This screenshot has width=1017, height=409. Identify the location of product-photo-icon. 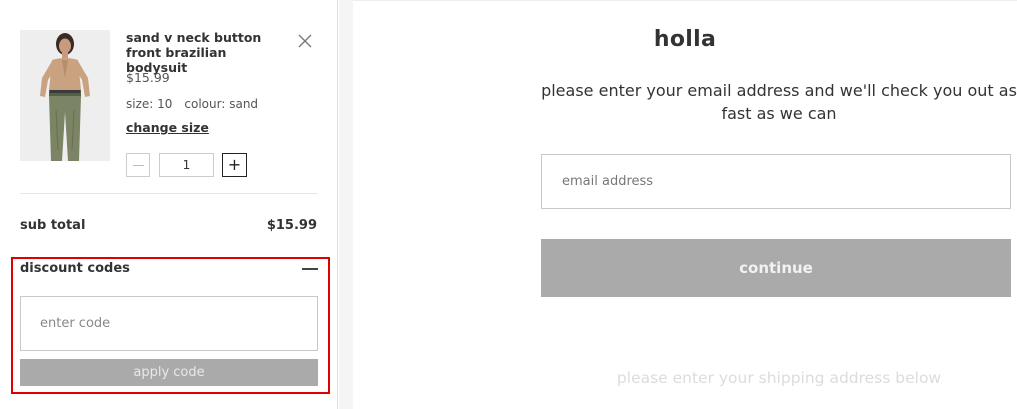
(65, 95).